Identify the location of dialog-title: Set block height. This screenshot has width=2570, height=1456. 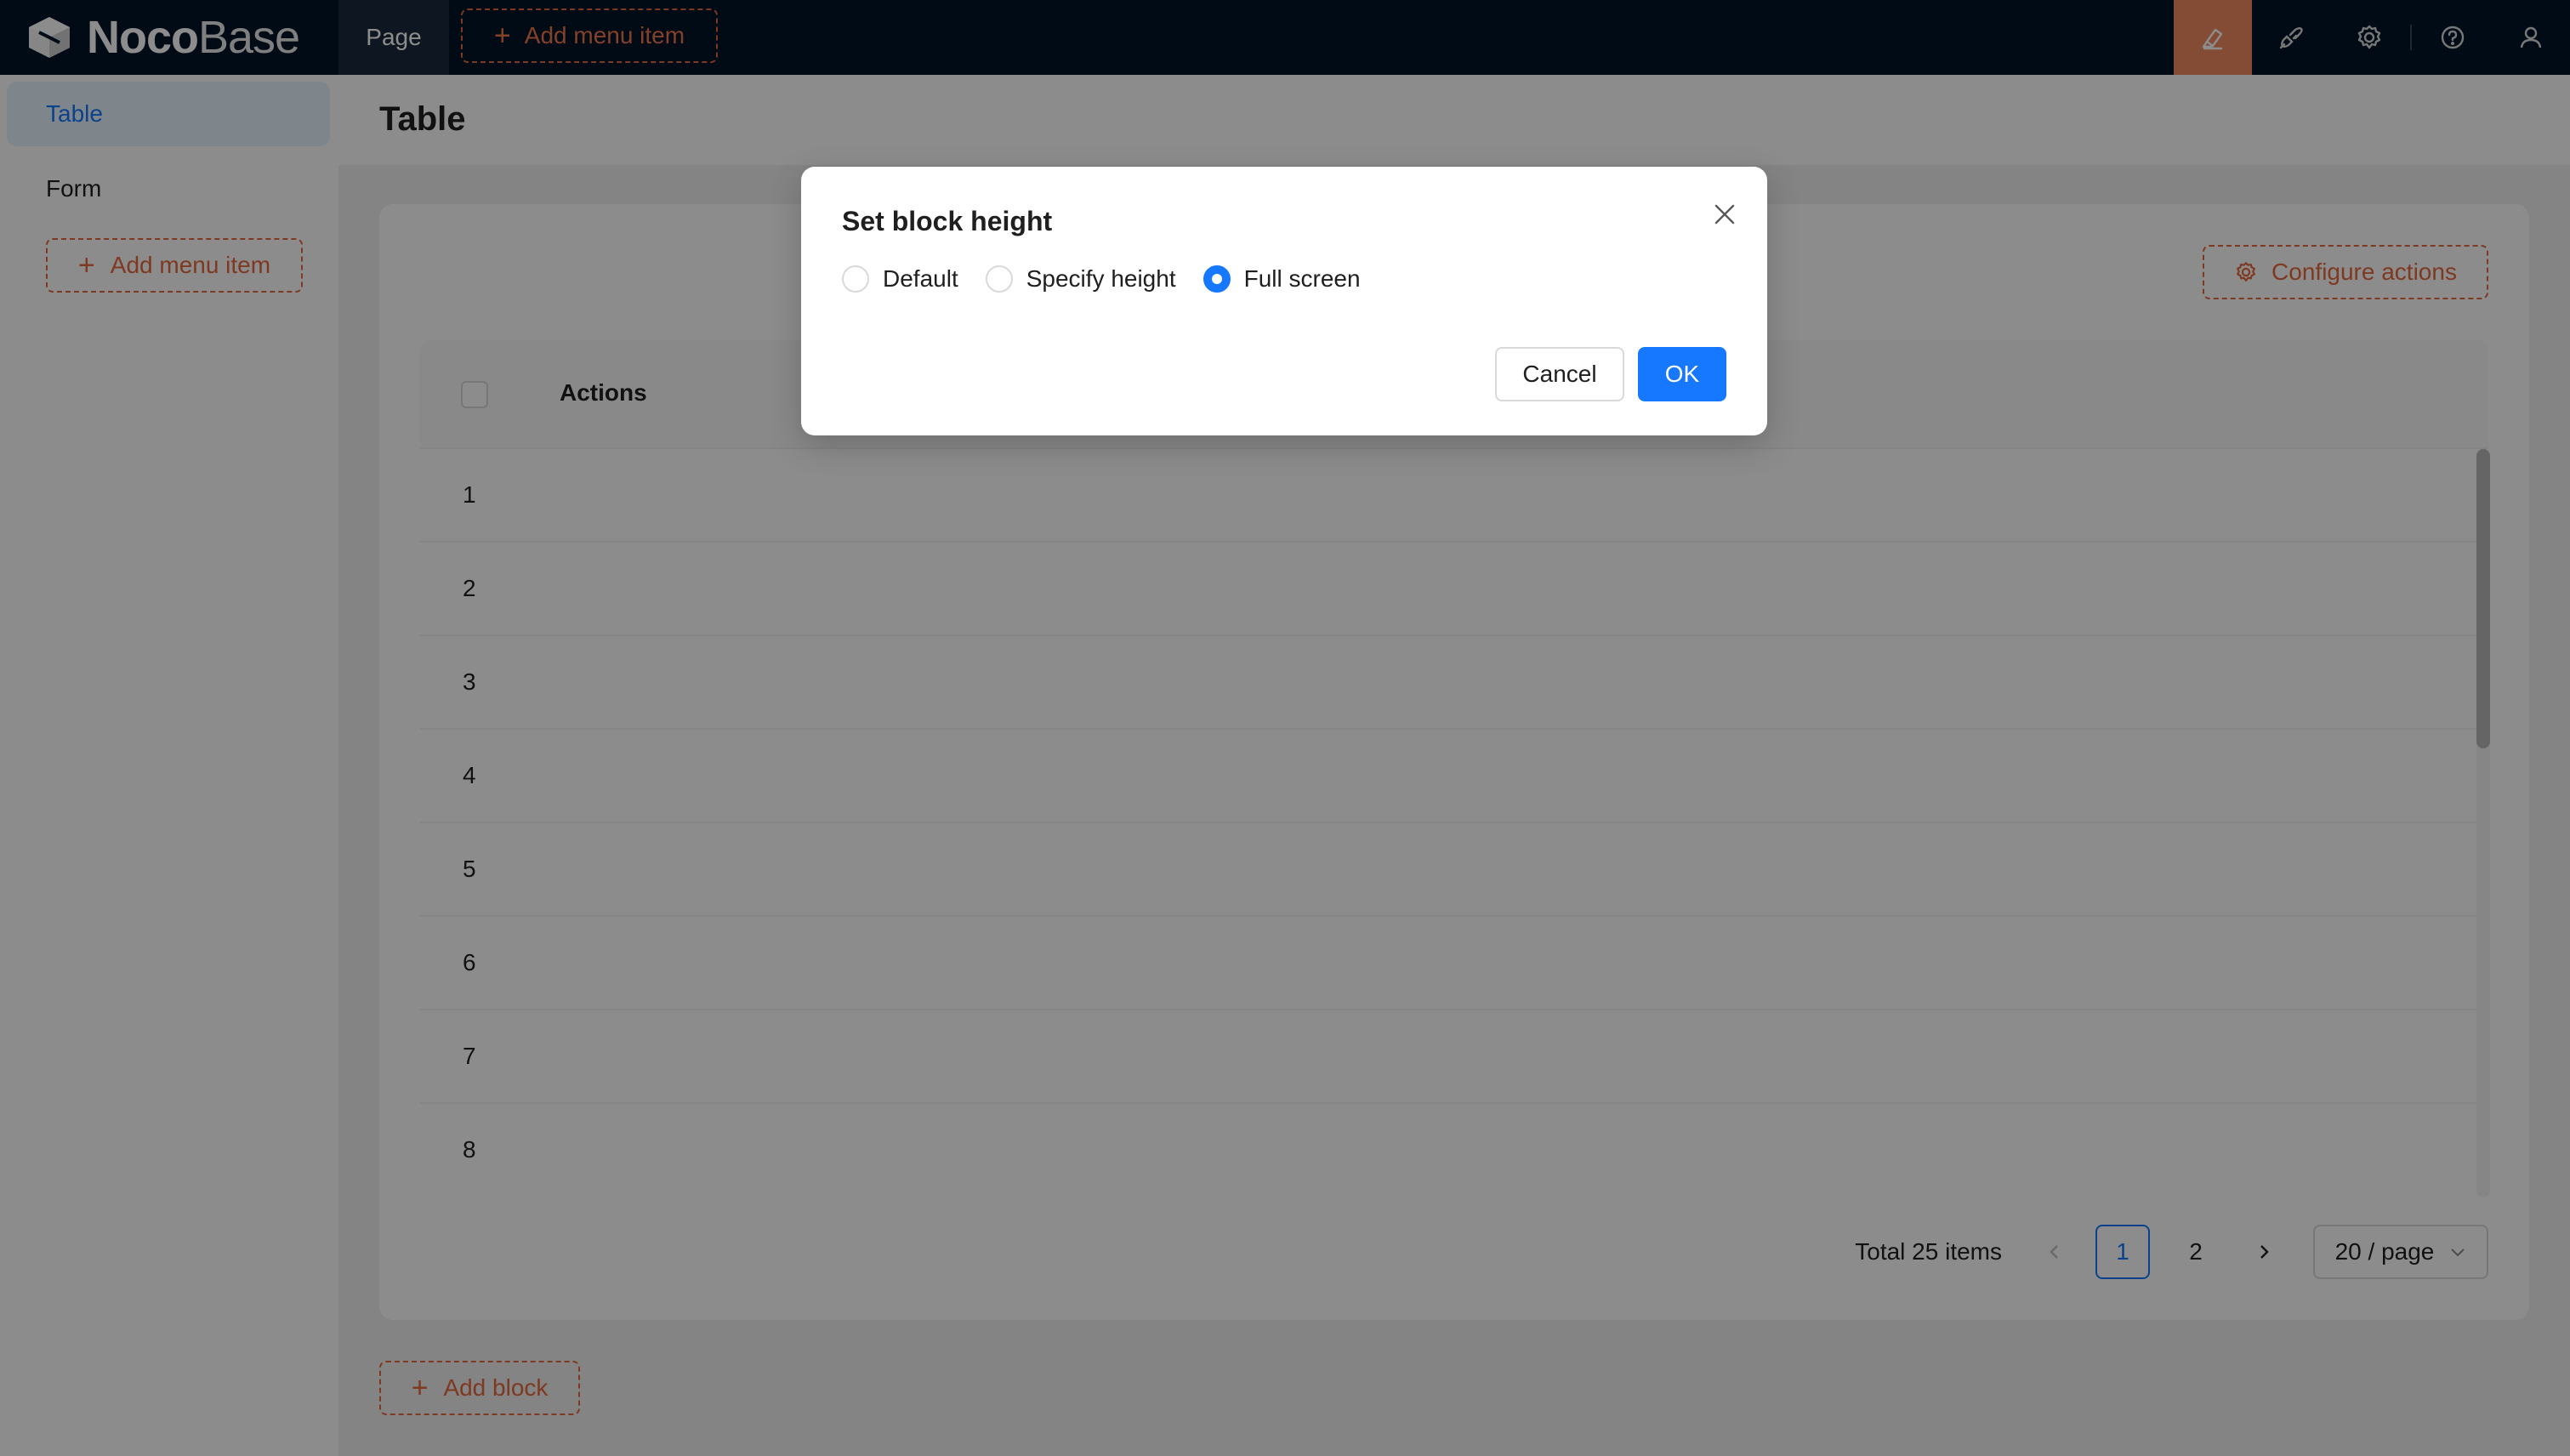
(948, 221).